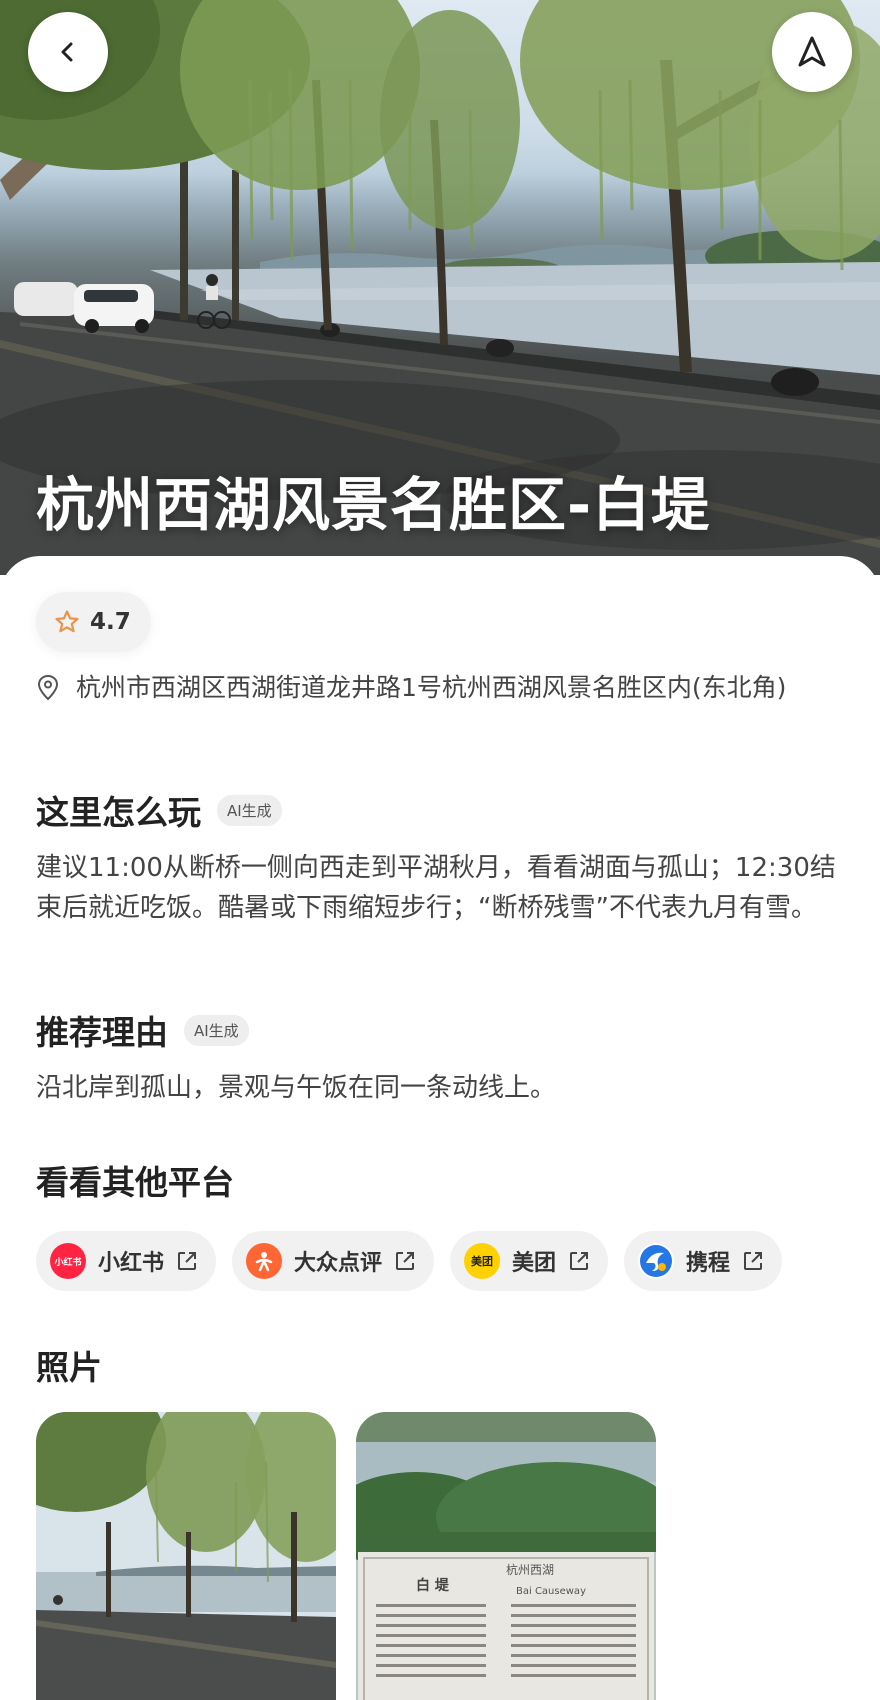 This screenshot has height=1700, width=880. I want to click on platform-label: 携程, so click(708, 1263).